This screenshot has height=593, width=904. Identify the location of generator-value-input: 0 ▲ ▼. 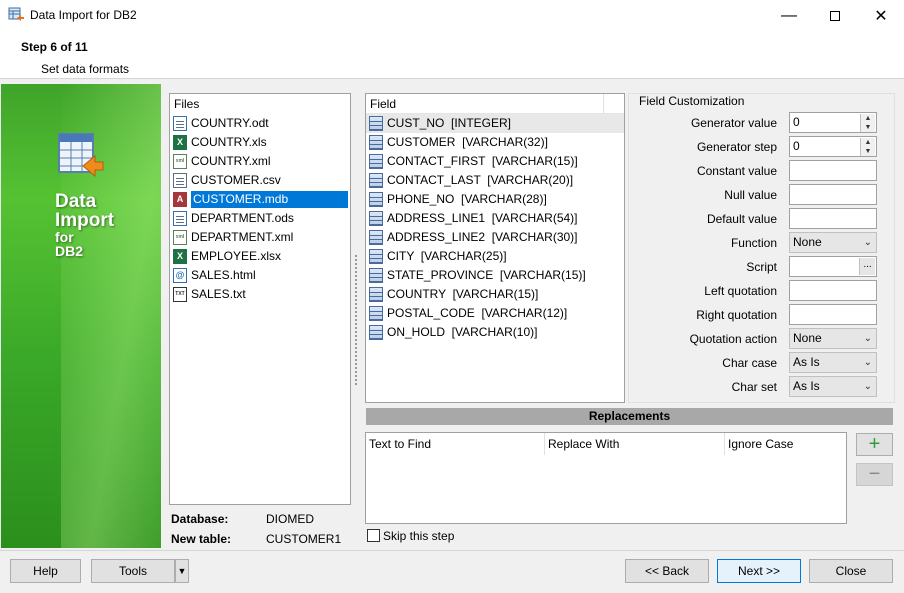
(833, 122).